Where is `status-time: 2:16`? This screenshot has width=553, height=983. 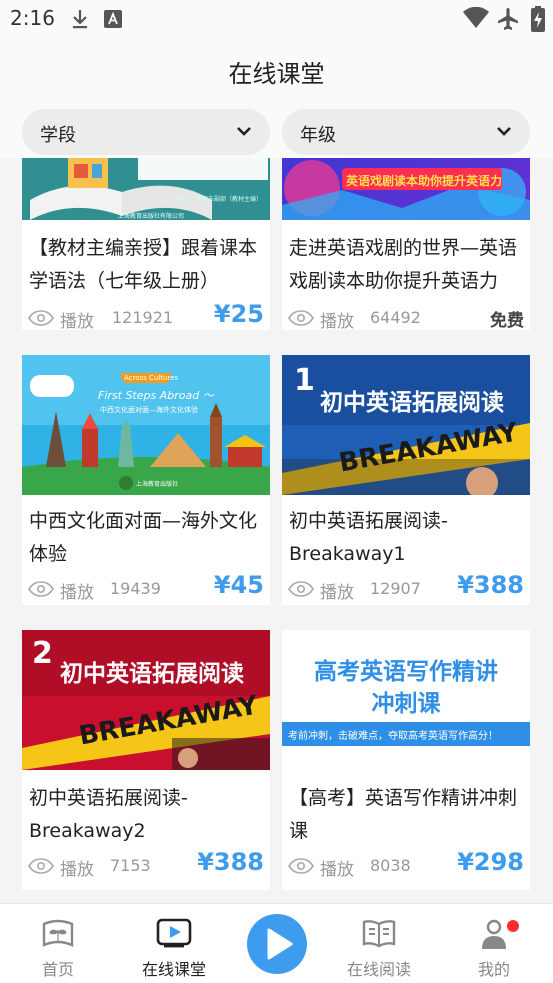 status-time: 2:16 is located at coordinates (32, 18).